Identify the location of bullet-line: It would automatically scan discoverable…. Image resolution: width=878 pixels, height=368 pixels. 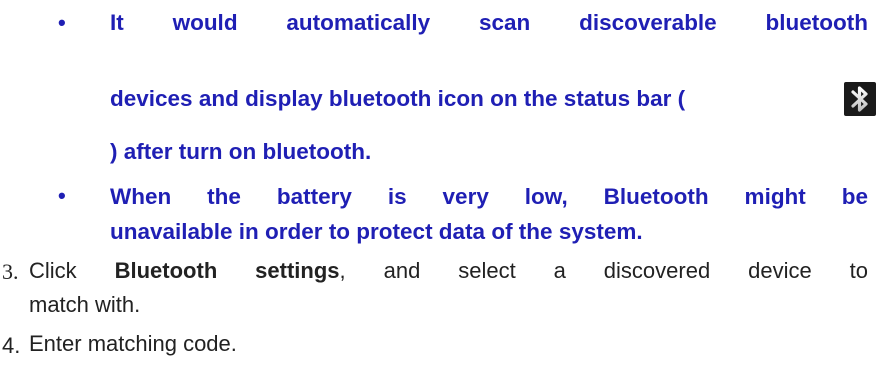
(489, 22).